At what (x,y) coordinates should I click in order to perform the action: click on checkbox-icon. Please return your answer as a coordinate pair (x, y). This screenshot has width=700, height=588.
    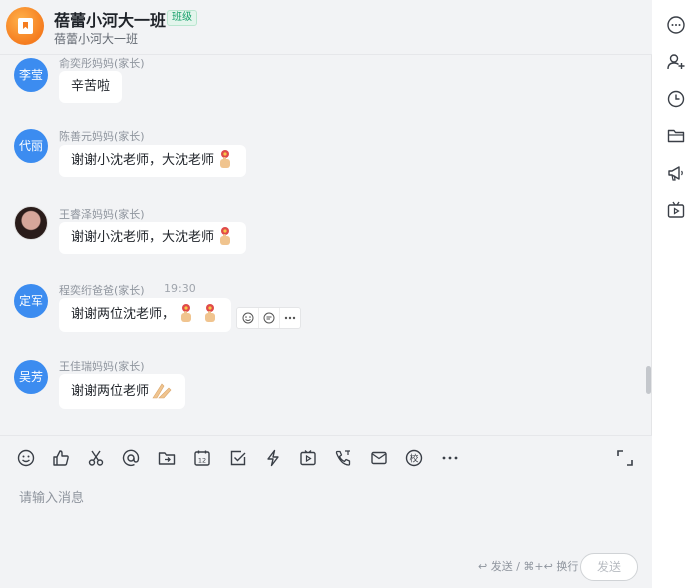
    Looking at the image, I should click on (238, 458).